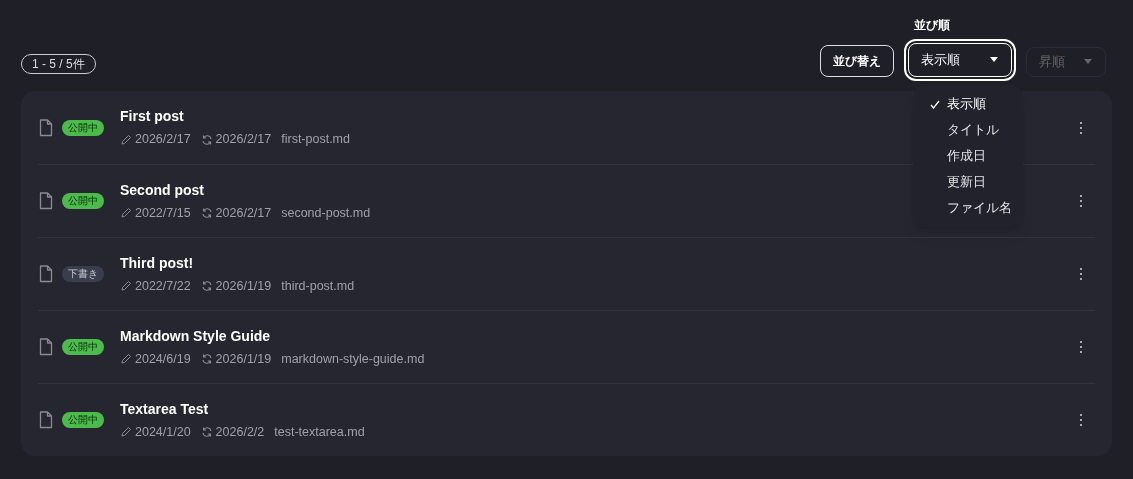 This screenshot has width=1133, height=479. Describe the element at coordinates (353, 359) in the screenshot. I see `file-name: markdown-style-guide.md` at that location.